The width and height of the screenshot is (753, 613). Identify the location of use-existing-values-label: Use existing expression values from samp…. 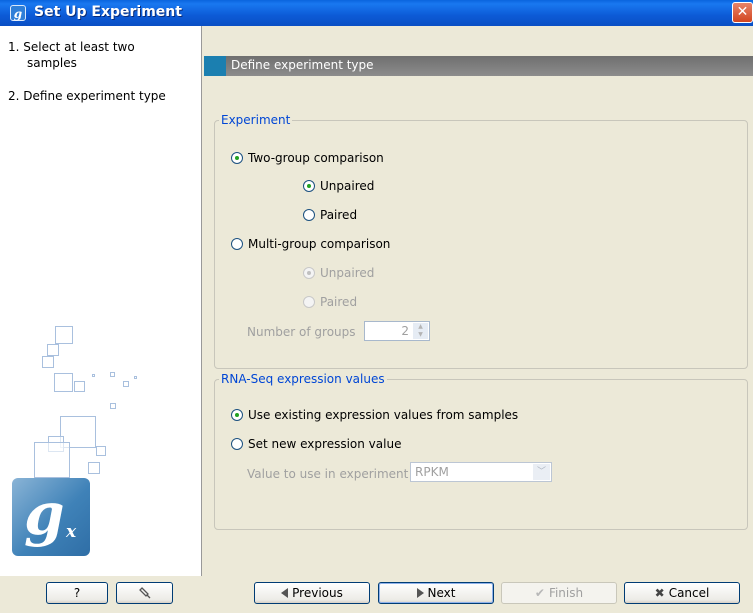
(383, 415).